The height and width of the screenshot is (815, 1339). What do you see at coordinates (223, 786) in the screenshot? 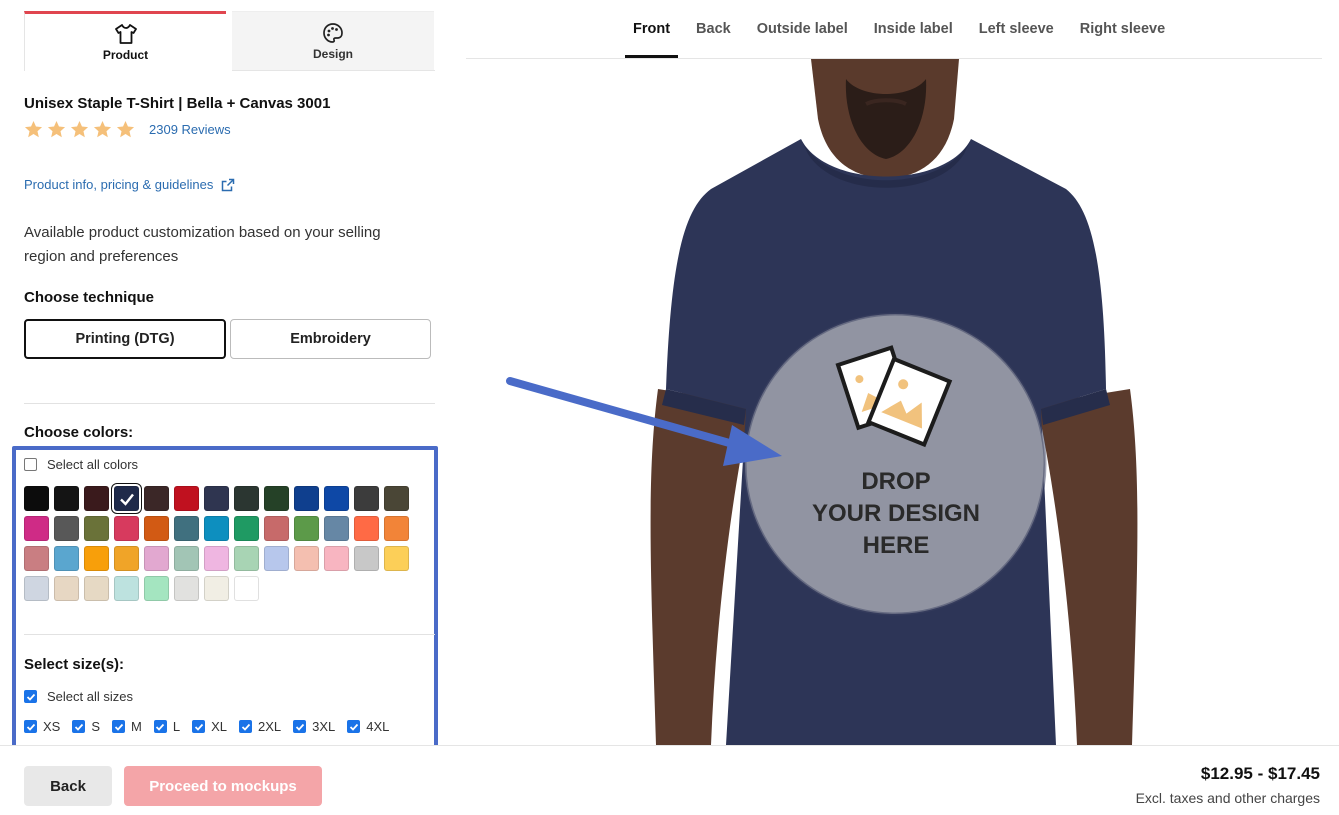
I see `proceed-to-mockups-button: Proceed to mockups` at bounding box center [223, 786].